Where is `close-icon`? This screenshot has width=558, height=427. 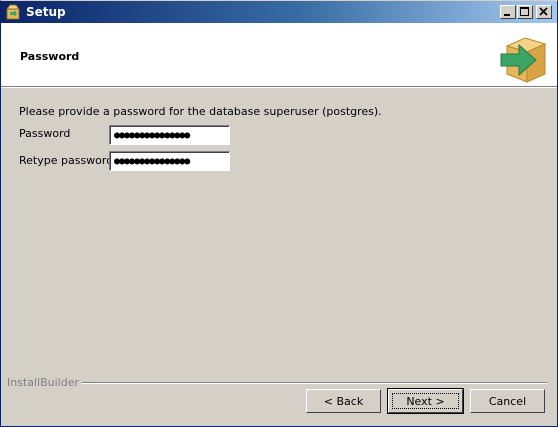
close-icon is located at coordinates (543, 11).